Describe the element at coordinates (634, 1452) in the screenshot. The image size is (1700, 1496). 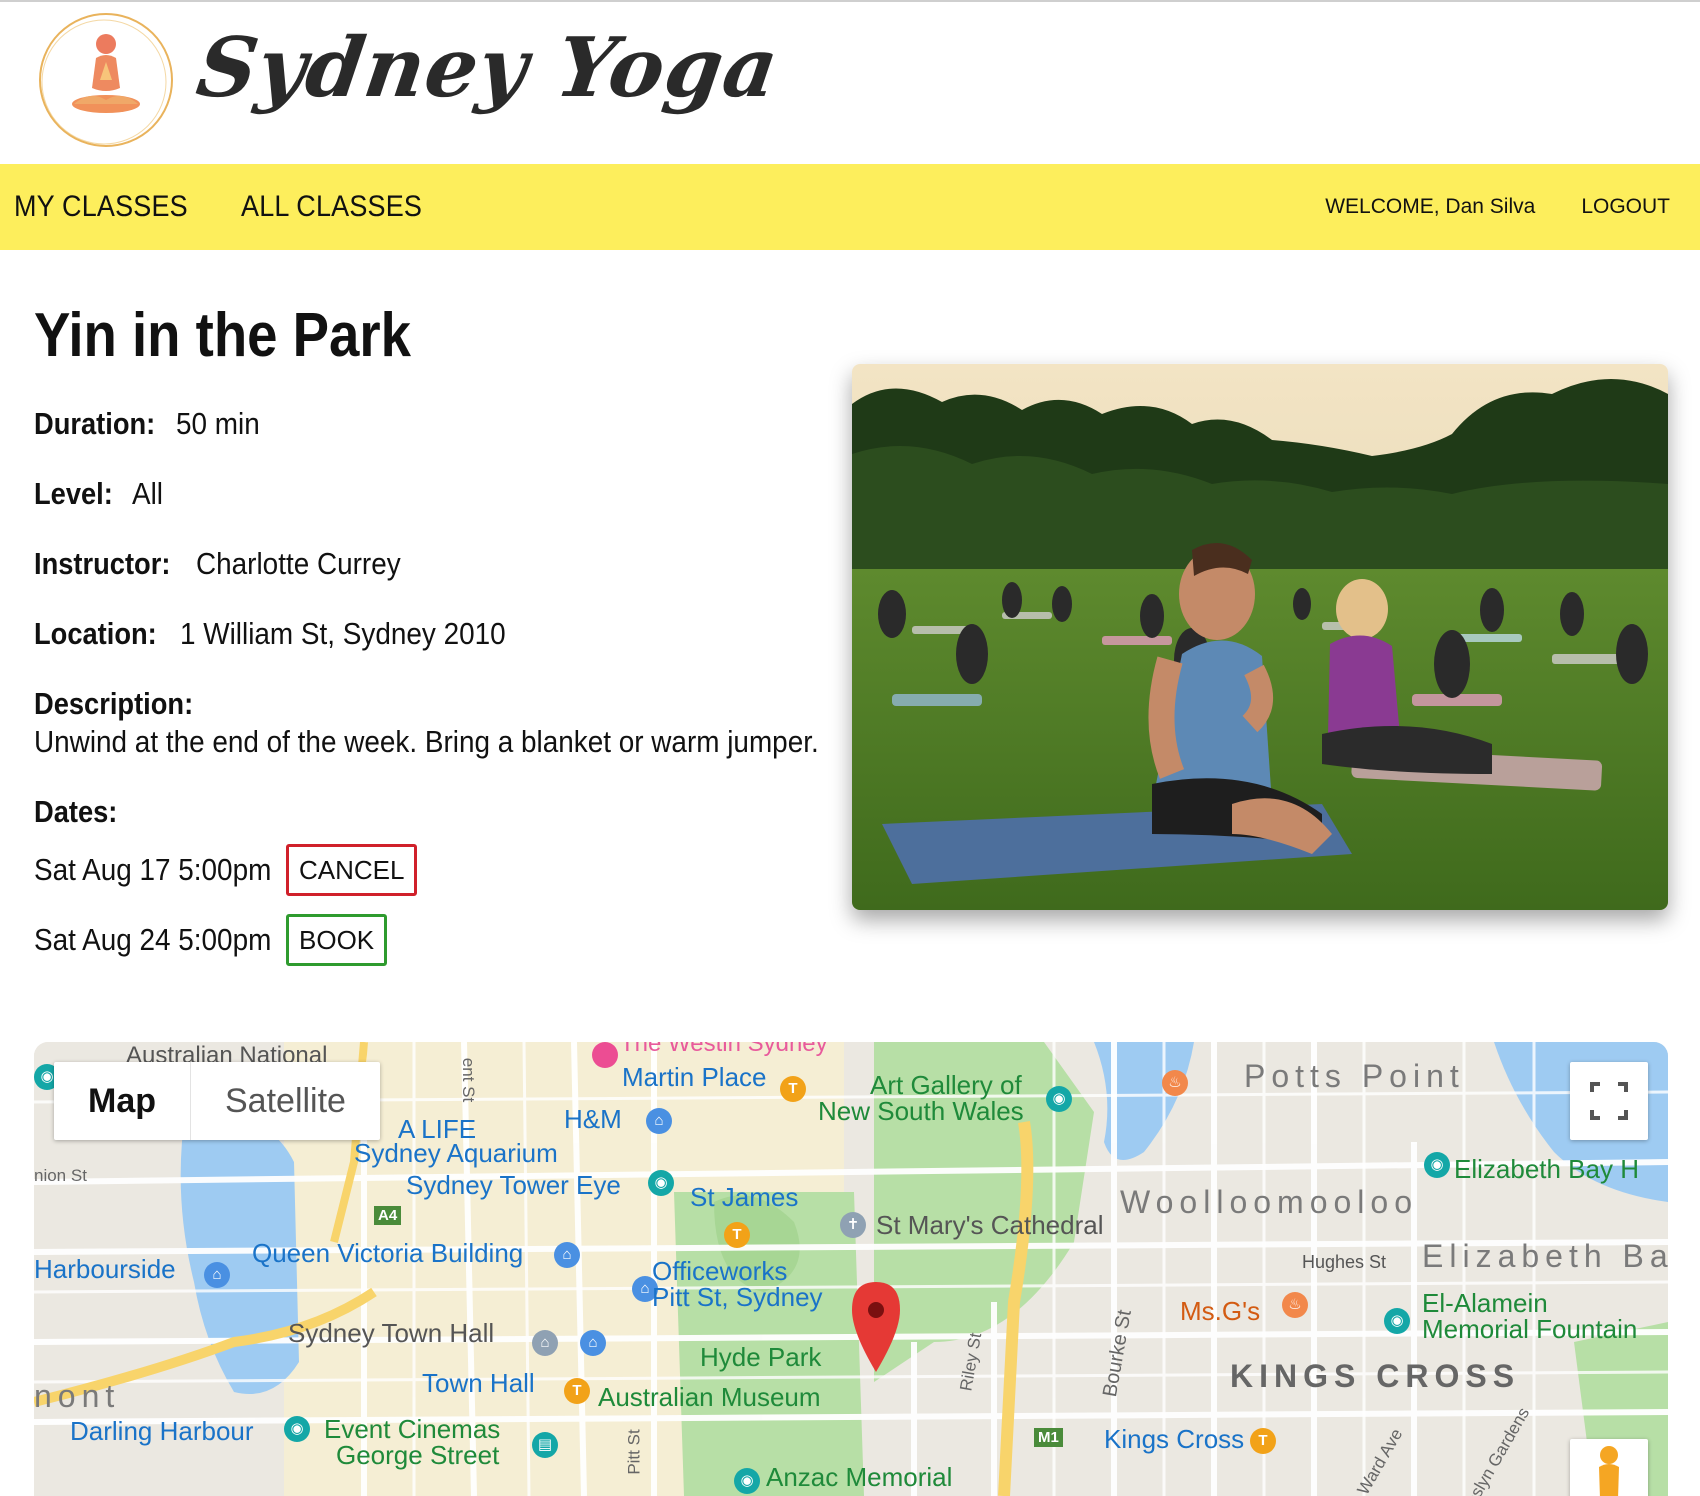
I see `map-label: Pitt St` at that location.